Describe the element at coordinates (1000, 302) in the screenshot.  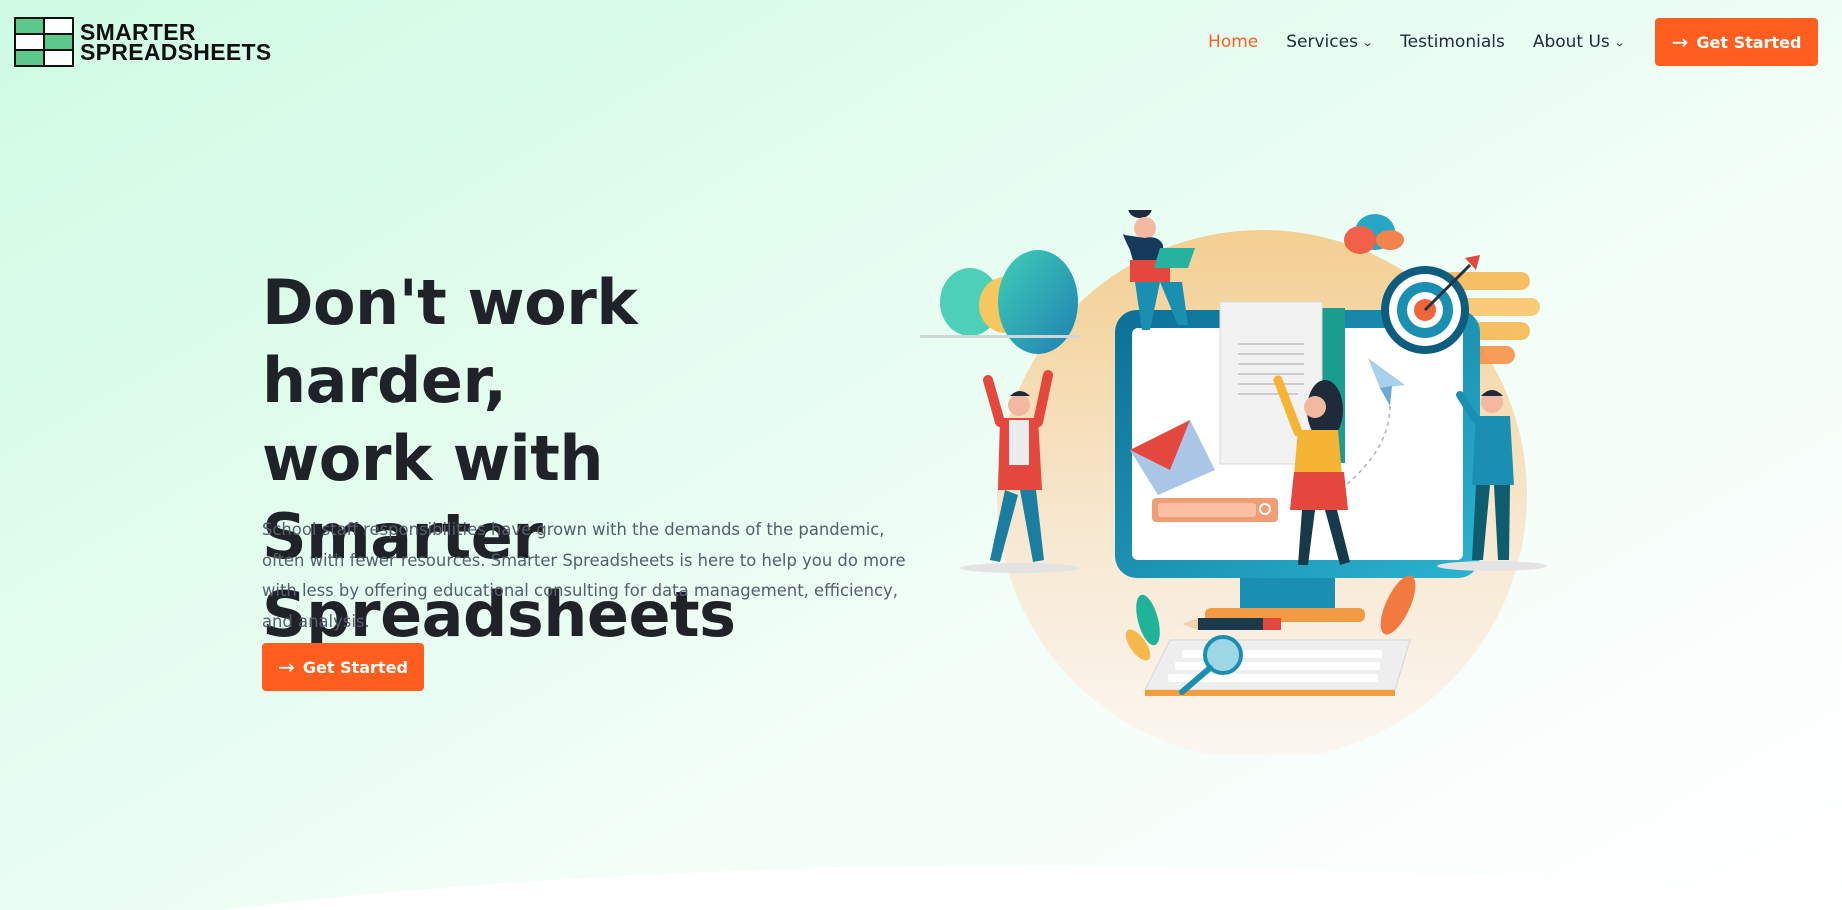
I see `bushes-left` at that location.